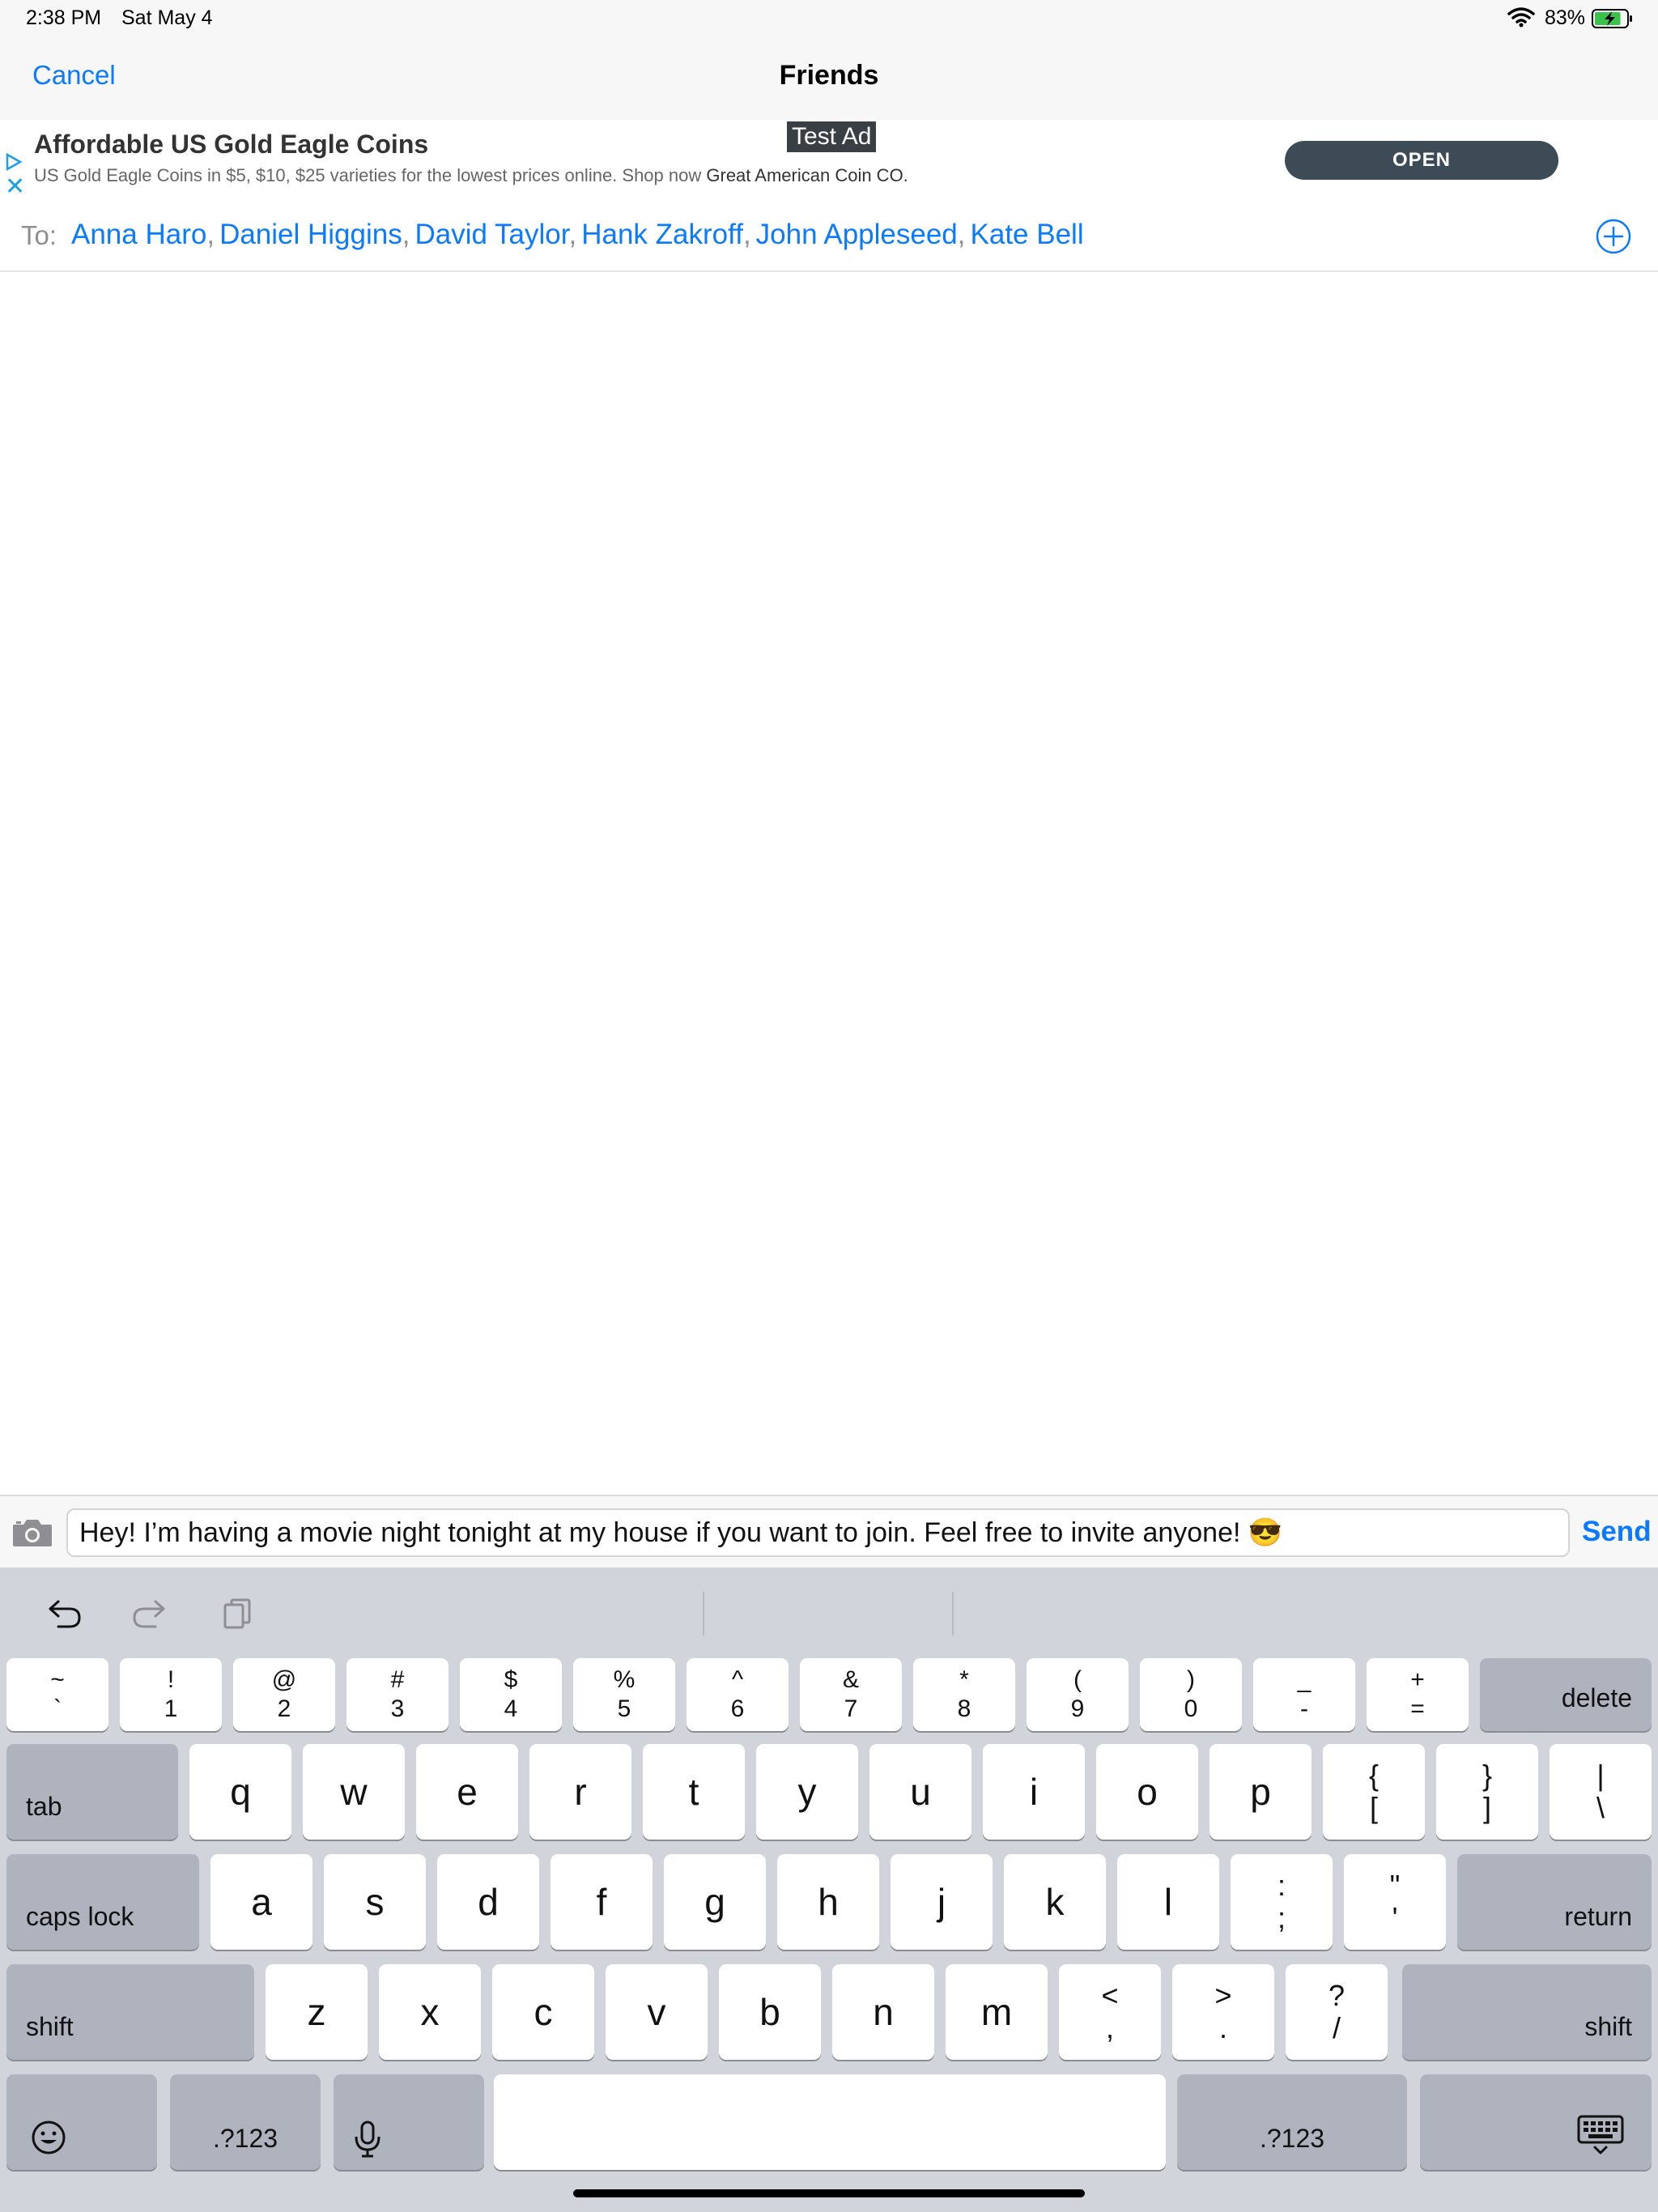  Describe the element at coordinates (130, 2012) in the screenshot. I see `shift-left-key: shift` at that location.